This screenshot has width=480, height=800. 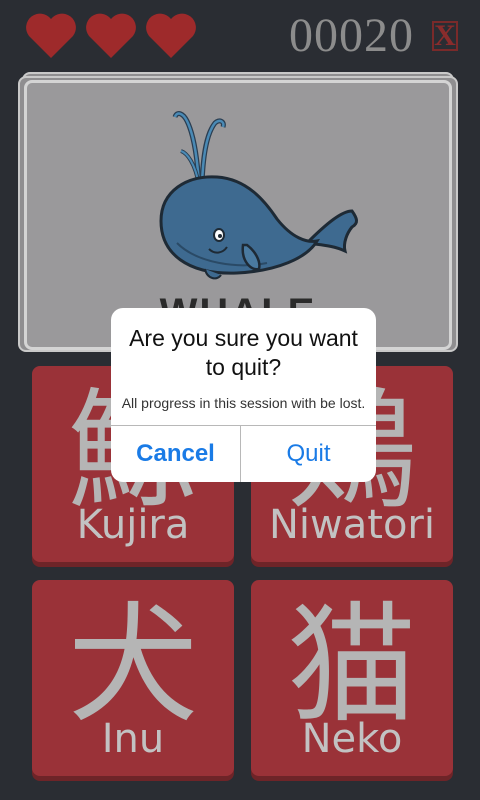 What do you see at coordinates (352, 678) in the screenshot?
I see `answer-tile-neko: 猫 Neko` at bounding box center [352, 678].